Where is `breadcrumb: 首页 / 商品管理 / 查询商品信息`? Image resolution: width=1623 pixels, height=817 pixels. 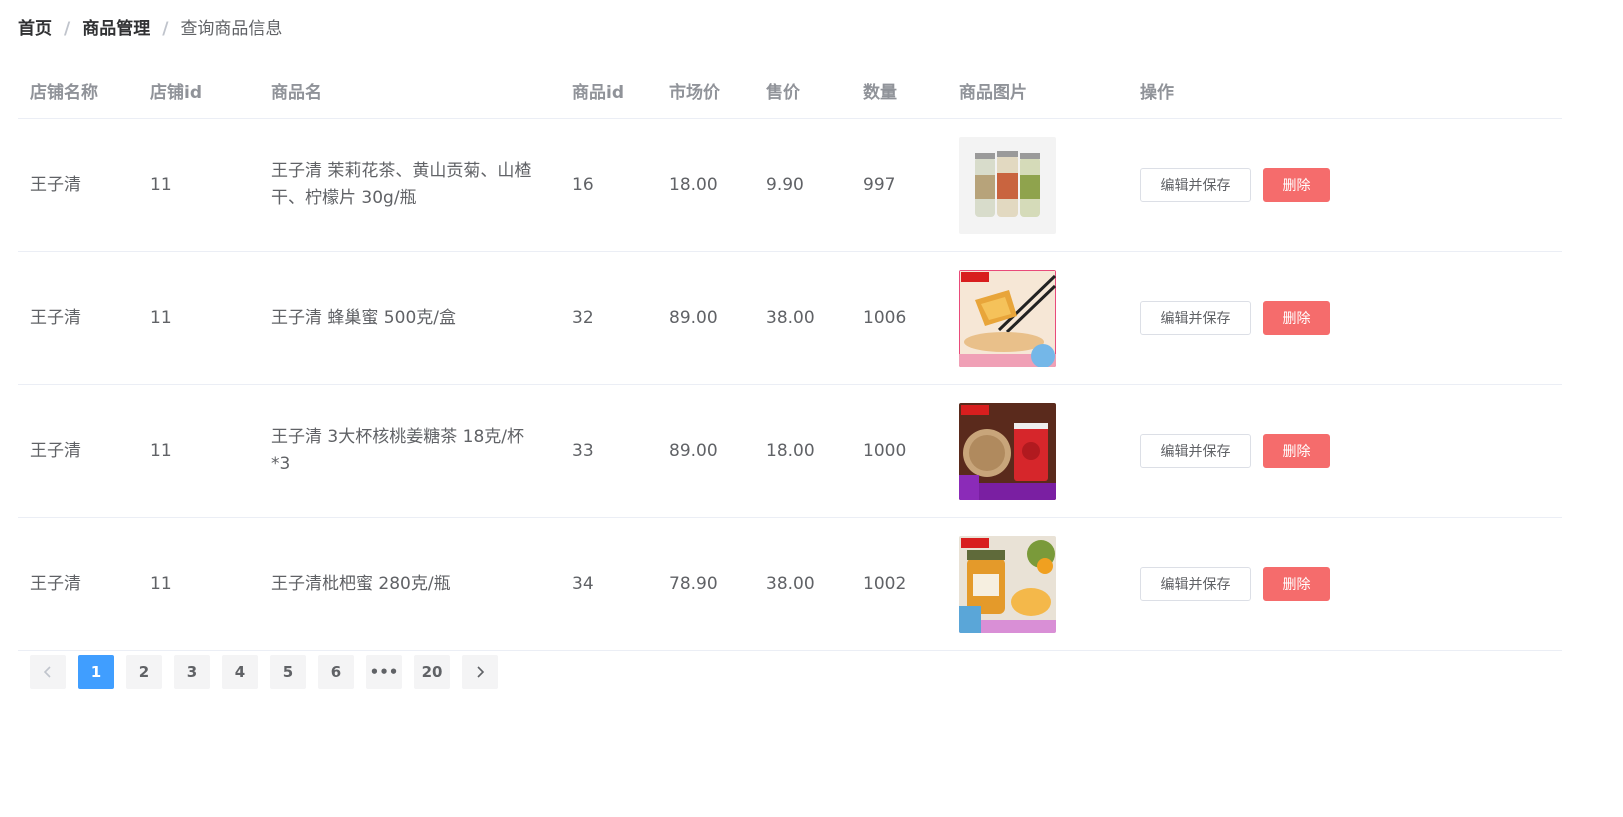
breadcrumb: 首页 / 商品管理 / 查询商品信息 is located at coordinates (820, 29).